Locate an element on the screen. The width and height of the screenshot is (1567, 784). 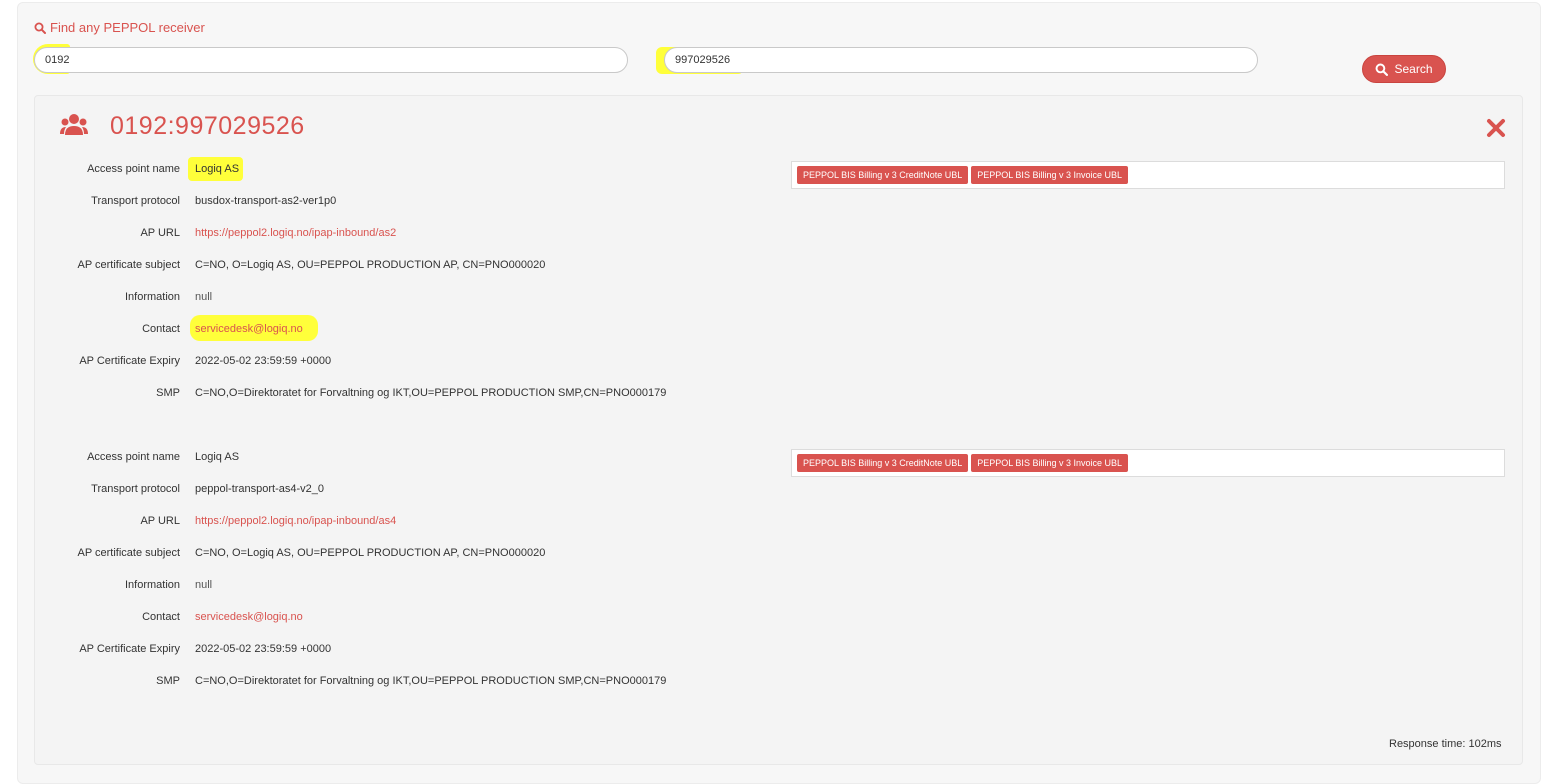
transport-protocol-value: peppol-transport-as4-v2_0 is located at coordinates (260, 489).